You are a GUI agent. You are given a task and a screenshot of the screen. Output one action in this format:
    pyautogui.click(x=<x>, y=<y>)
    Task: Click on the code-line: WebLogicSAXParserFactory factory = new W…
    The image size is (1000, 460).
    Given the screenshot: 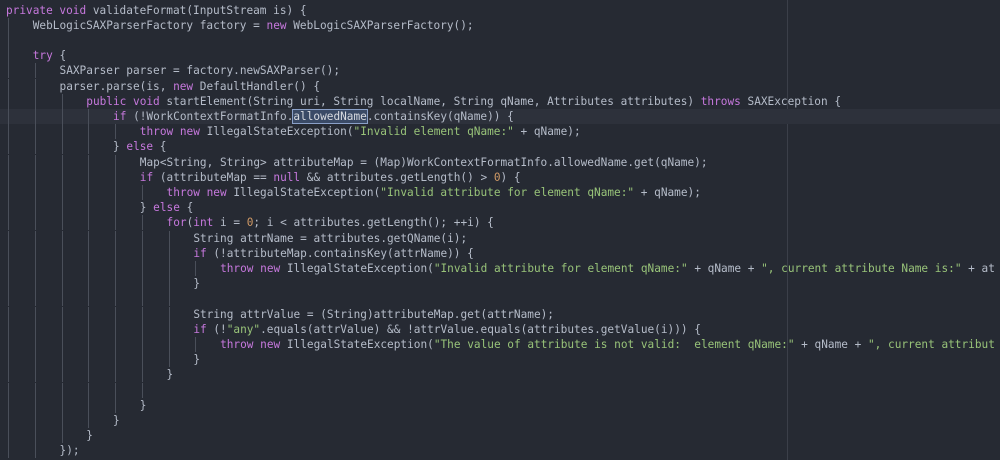 What is the action you would take?
    pyautogui.click(x=500, y=25)
    